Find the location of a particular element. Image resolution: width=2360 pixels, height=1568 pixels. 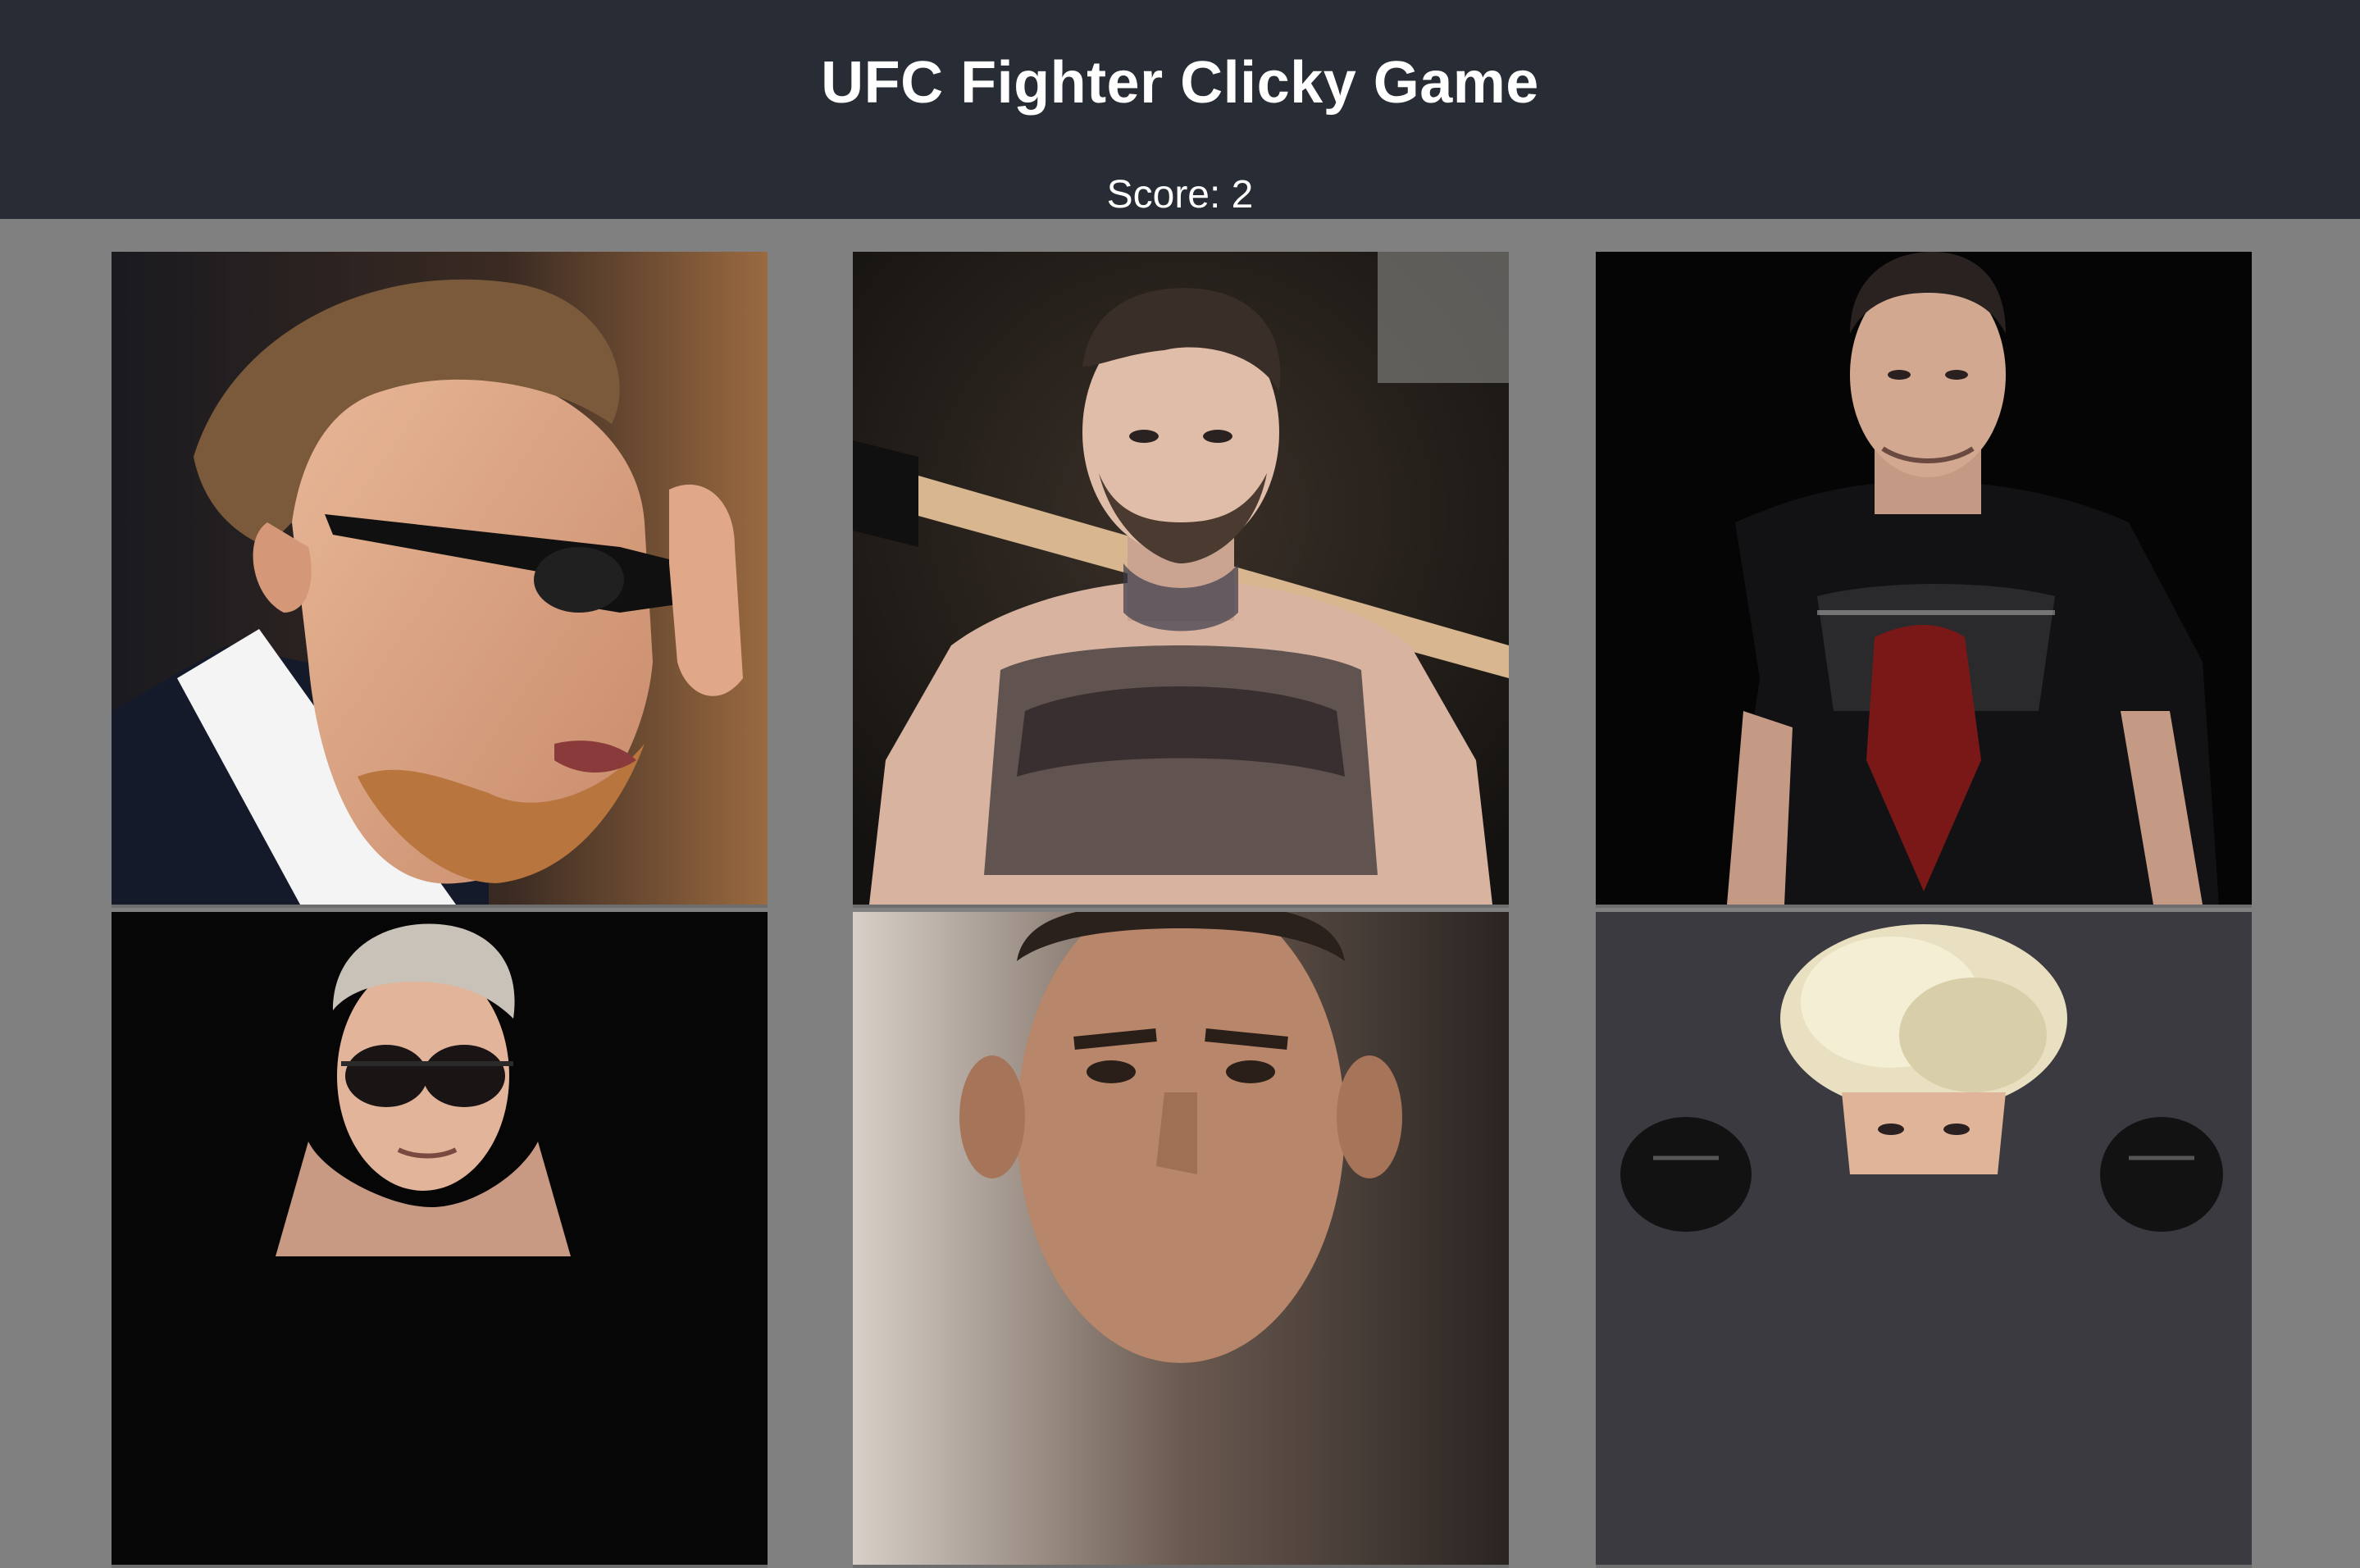

page-title: UFC Fighter Clicky Game is located at coordinates (1180, 83).